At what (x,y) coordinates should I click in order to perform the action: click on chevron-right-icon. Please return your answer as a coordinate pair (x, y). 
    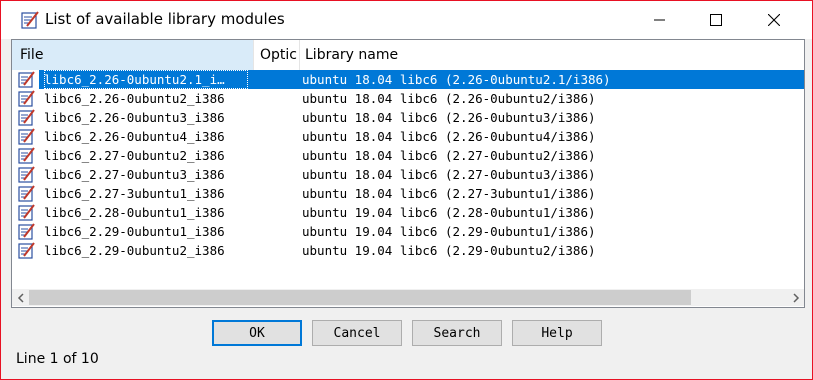
    Looking at the image, I should click on (795, 297).